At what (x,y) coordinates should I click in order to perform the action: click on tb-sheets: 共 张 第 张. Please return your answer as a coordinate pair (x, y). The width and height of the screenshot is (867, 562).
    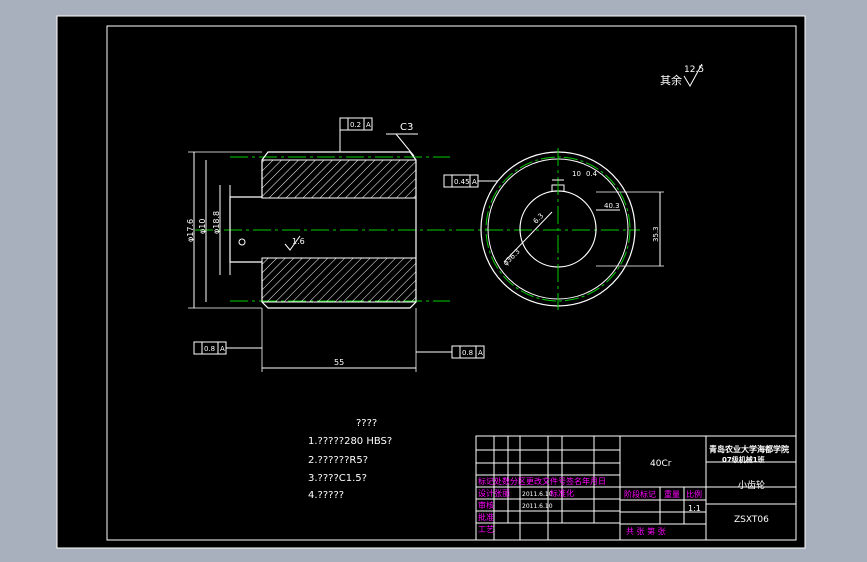
    Looking at the image, I should click on (646, 531).